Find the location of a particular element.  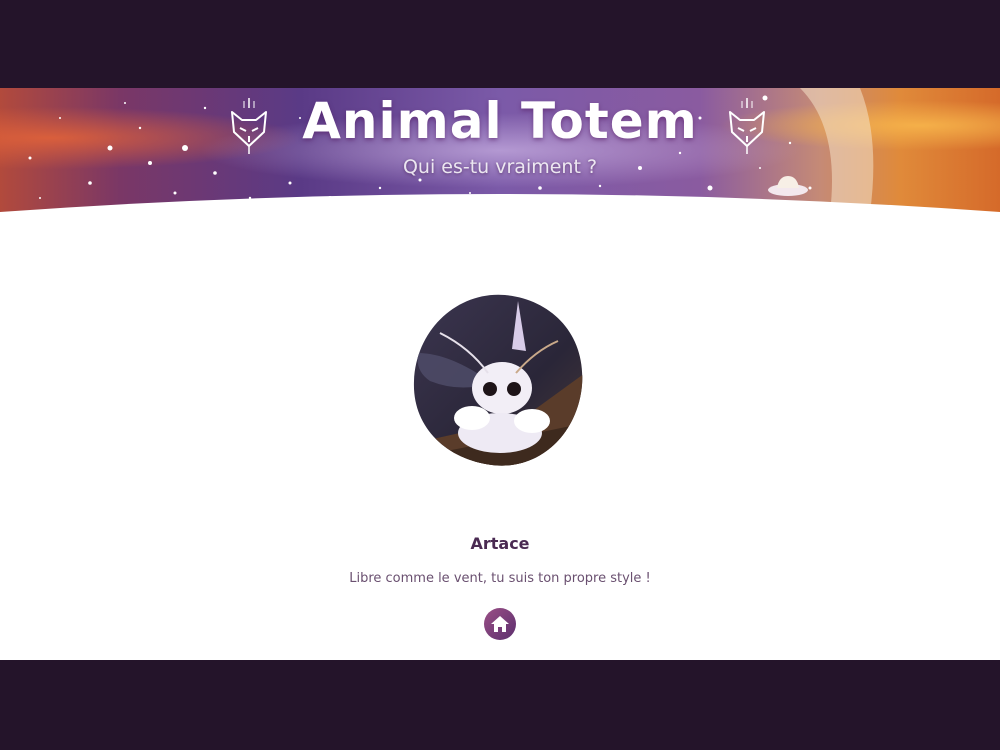

totem-fox-icon is located at coordinates (747, 126).